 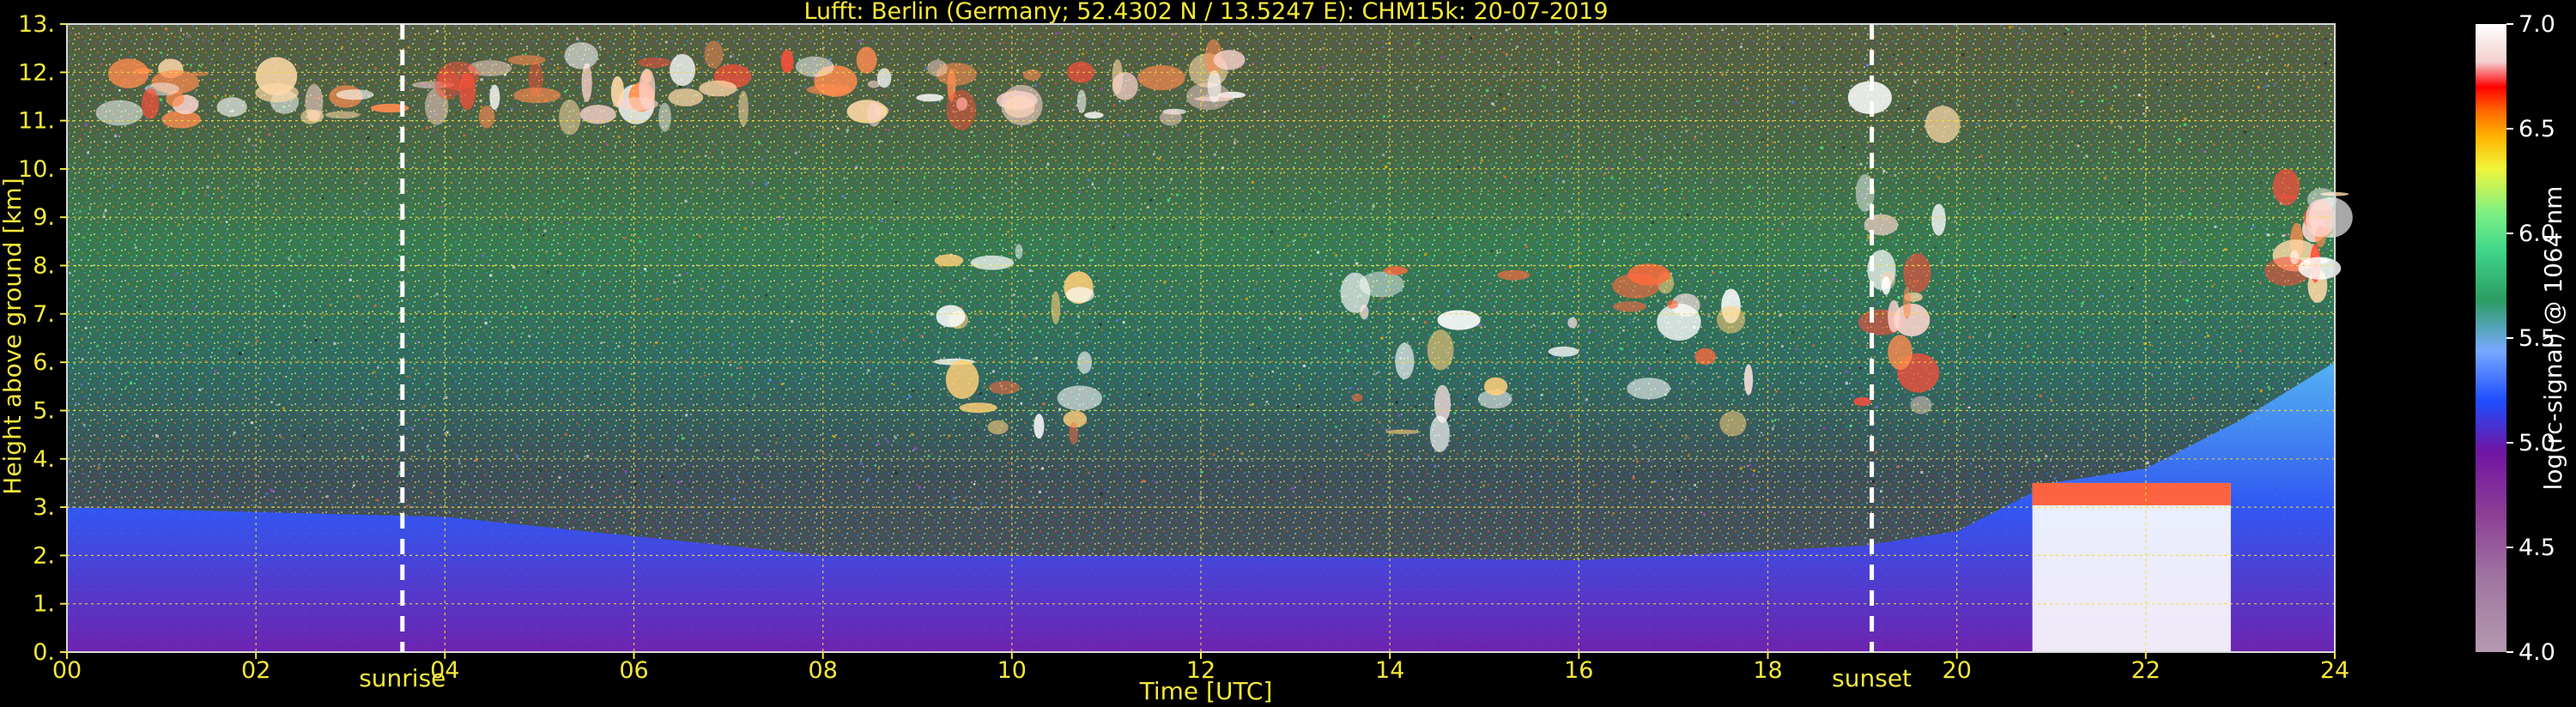 What do you see at coordinates (1012, 670) in the screenshot?
I see `x-tick-label: 10` at bounding box center [1012, 670].